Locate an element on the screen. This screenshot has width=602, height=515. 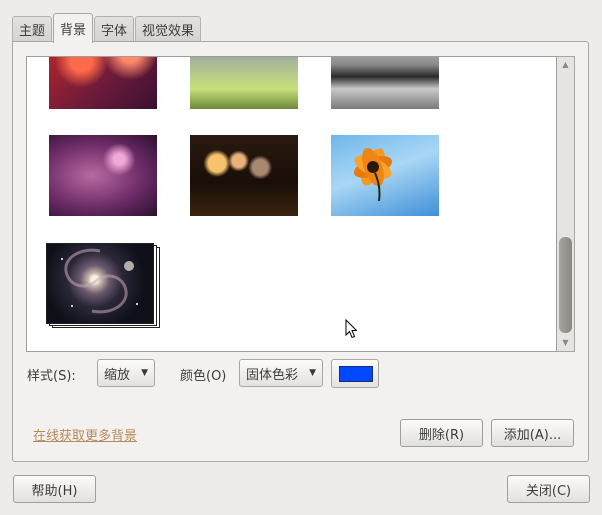
color-mode-value: 固体色彩 is located at coordinates (272, 375).